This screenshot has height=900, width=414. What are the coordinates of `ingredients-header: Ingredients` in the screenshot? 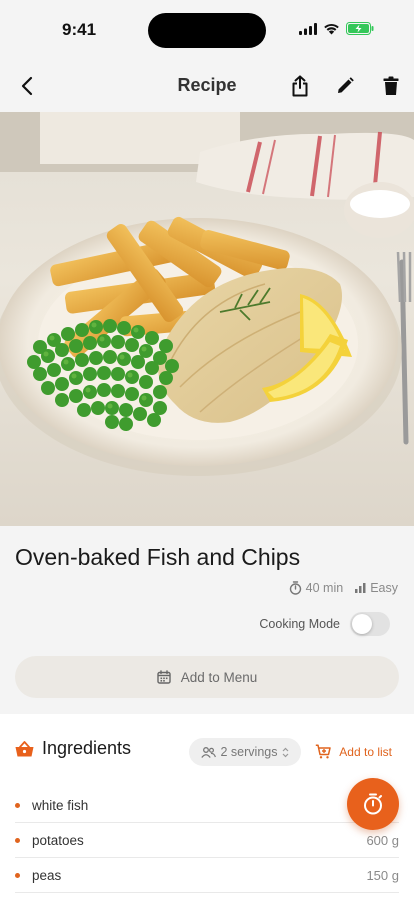 It's located at (73, 748).